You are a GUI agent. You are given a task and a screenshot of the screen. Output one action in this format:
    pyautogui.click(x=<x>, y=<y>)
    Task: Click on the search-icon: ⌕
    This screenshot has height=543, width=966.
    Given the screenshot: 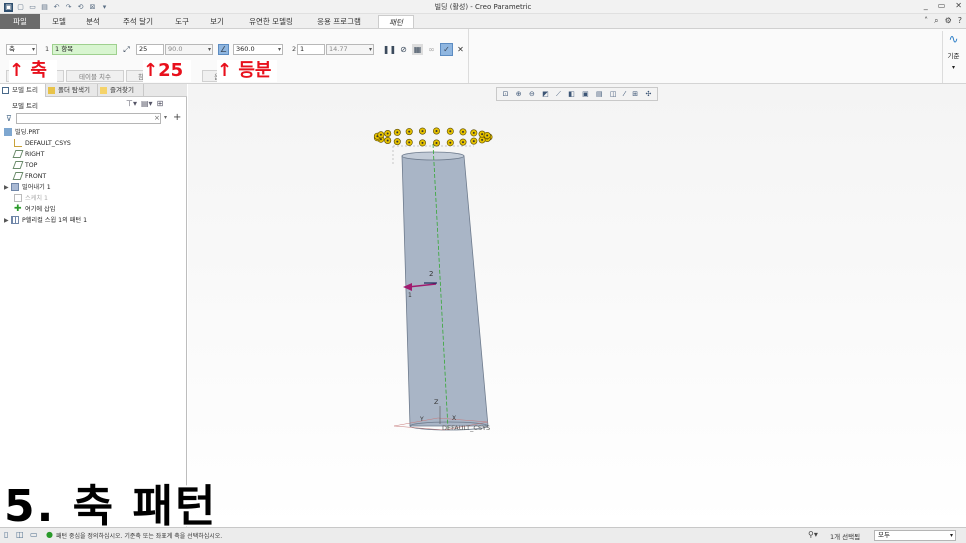 What is the action you would take?
    pyautogui.click(x=936, y=21)
    